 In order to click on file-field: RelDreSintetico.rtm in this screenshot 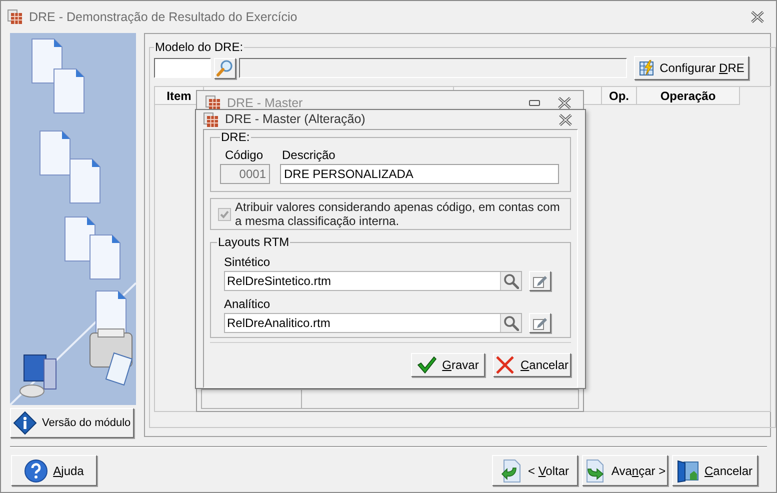, I will do `click(373, 281)`.